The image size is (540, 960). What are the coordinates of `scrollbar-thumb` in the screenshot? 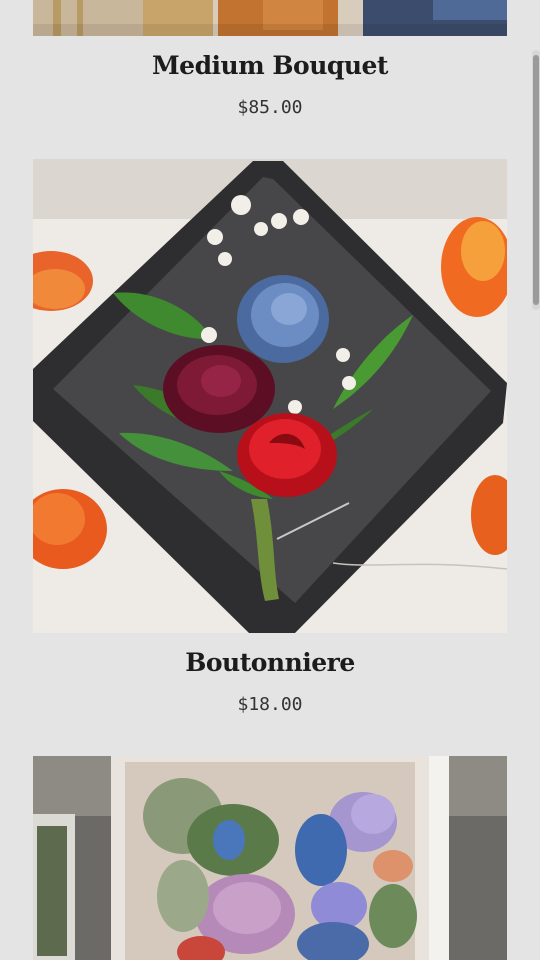 It's located at (536, 180).